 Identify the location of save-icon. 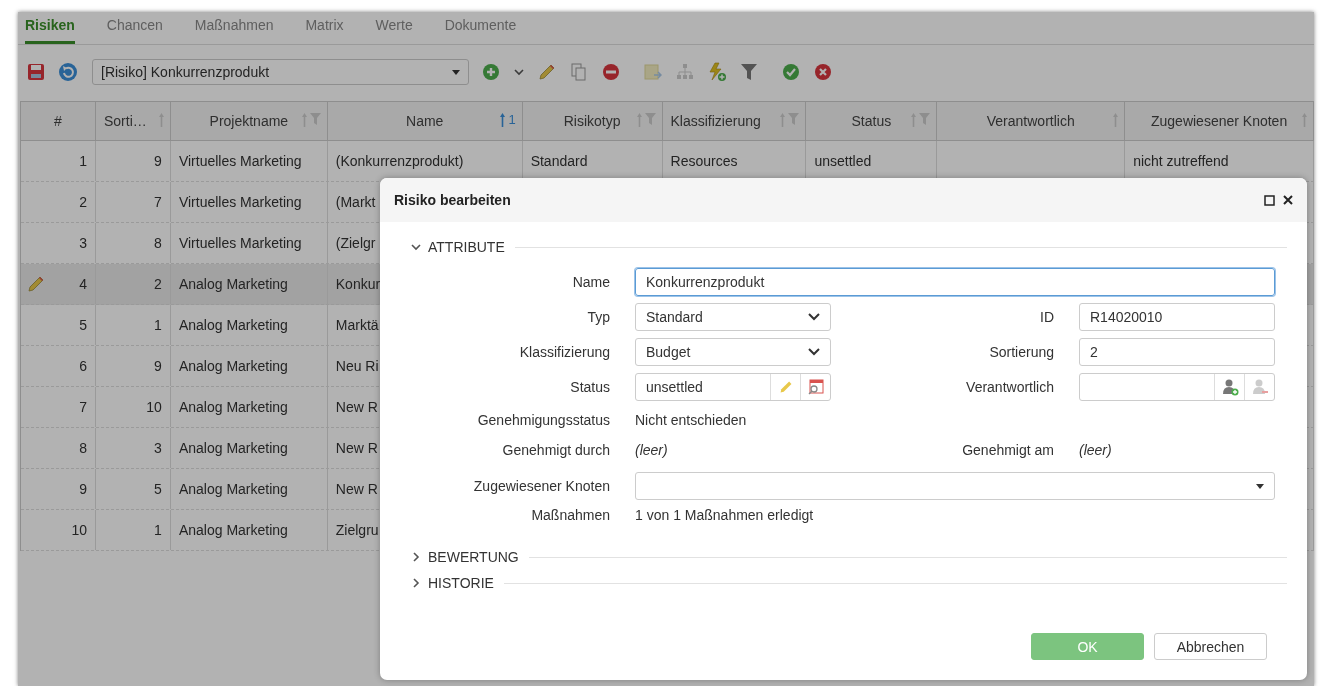
(36, 72).